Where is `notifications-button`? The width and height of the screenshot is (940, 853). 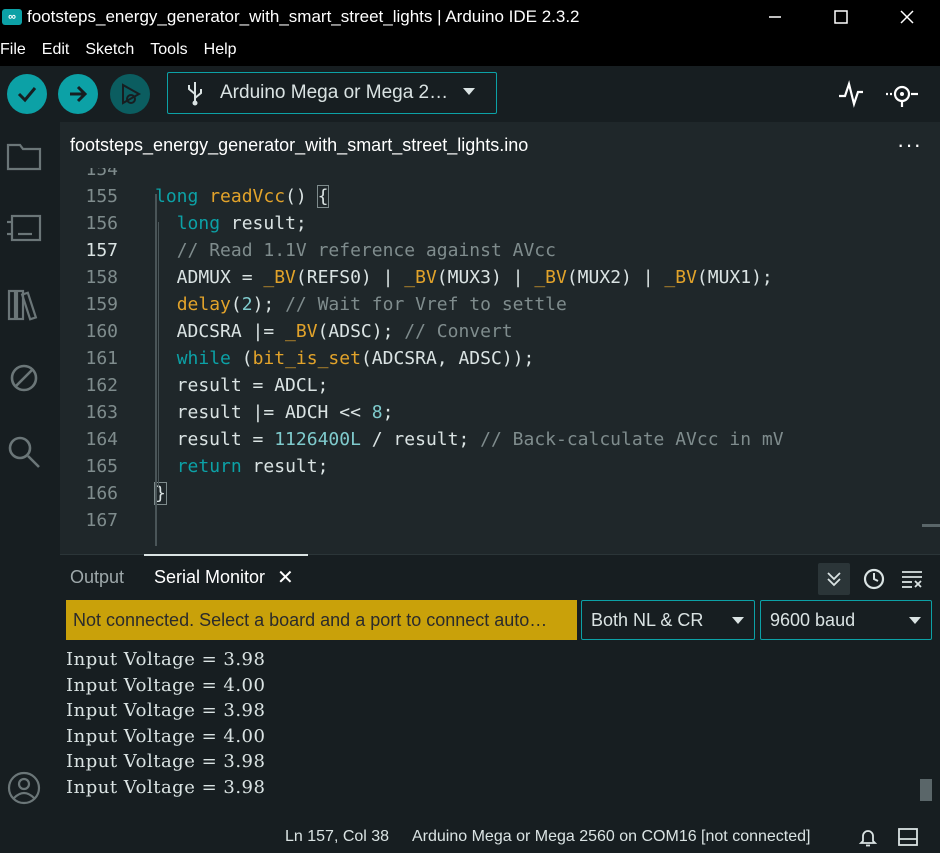 notifications-button is located at coordinates (868, 837).